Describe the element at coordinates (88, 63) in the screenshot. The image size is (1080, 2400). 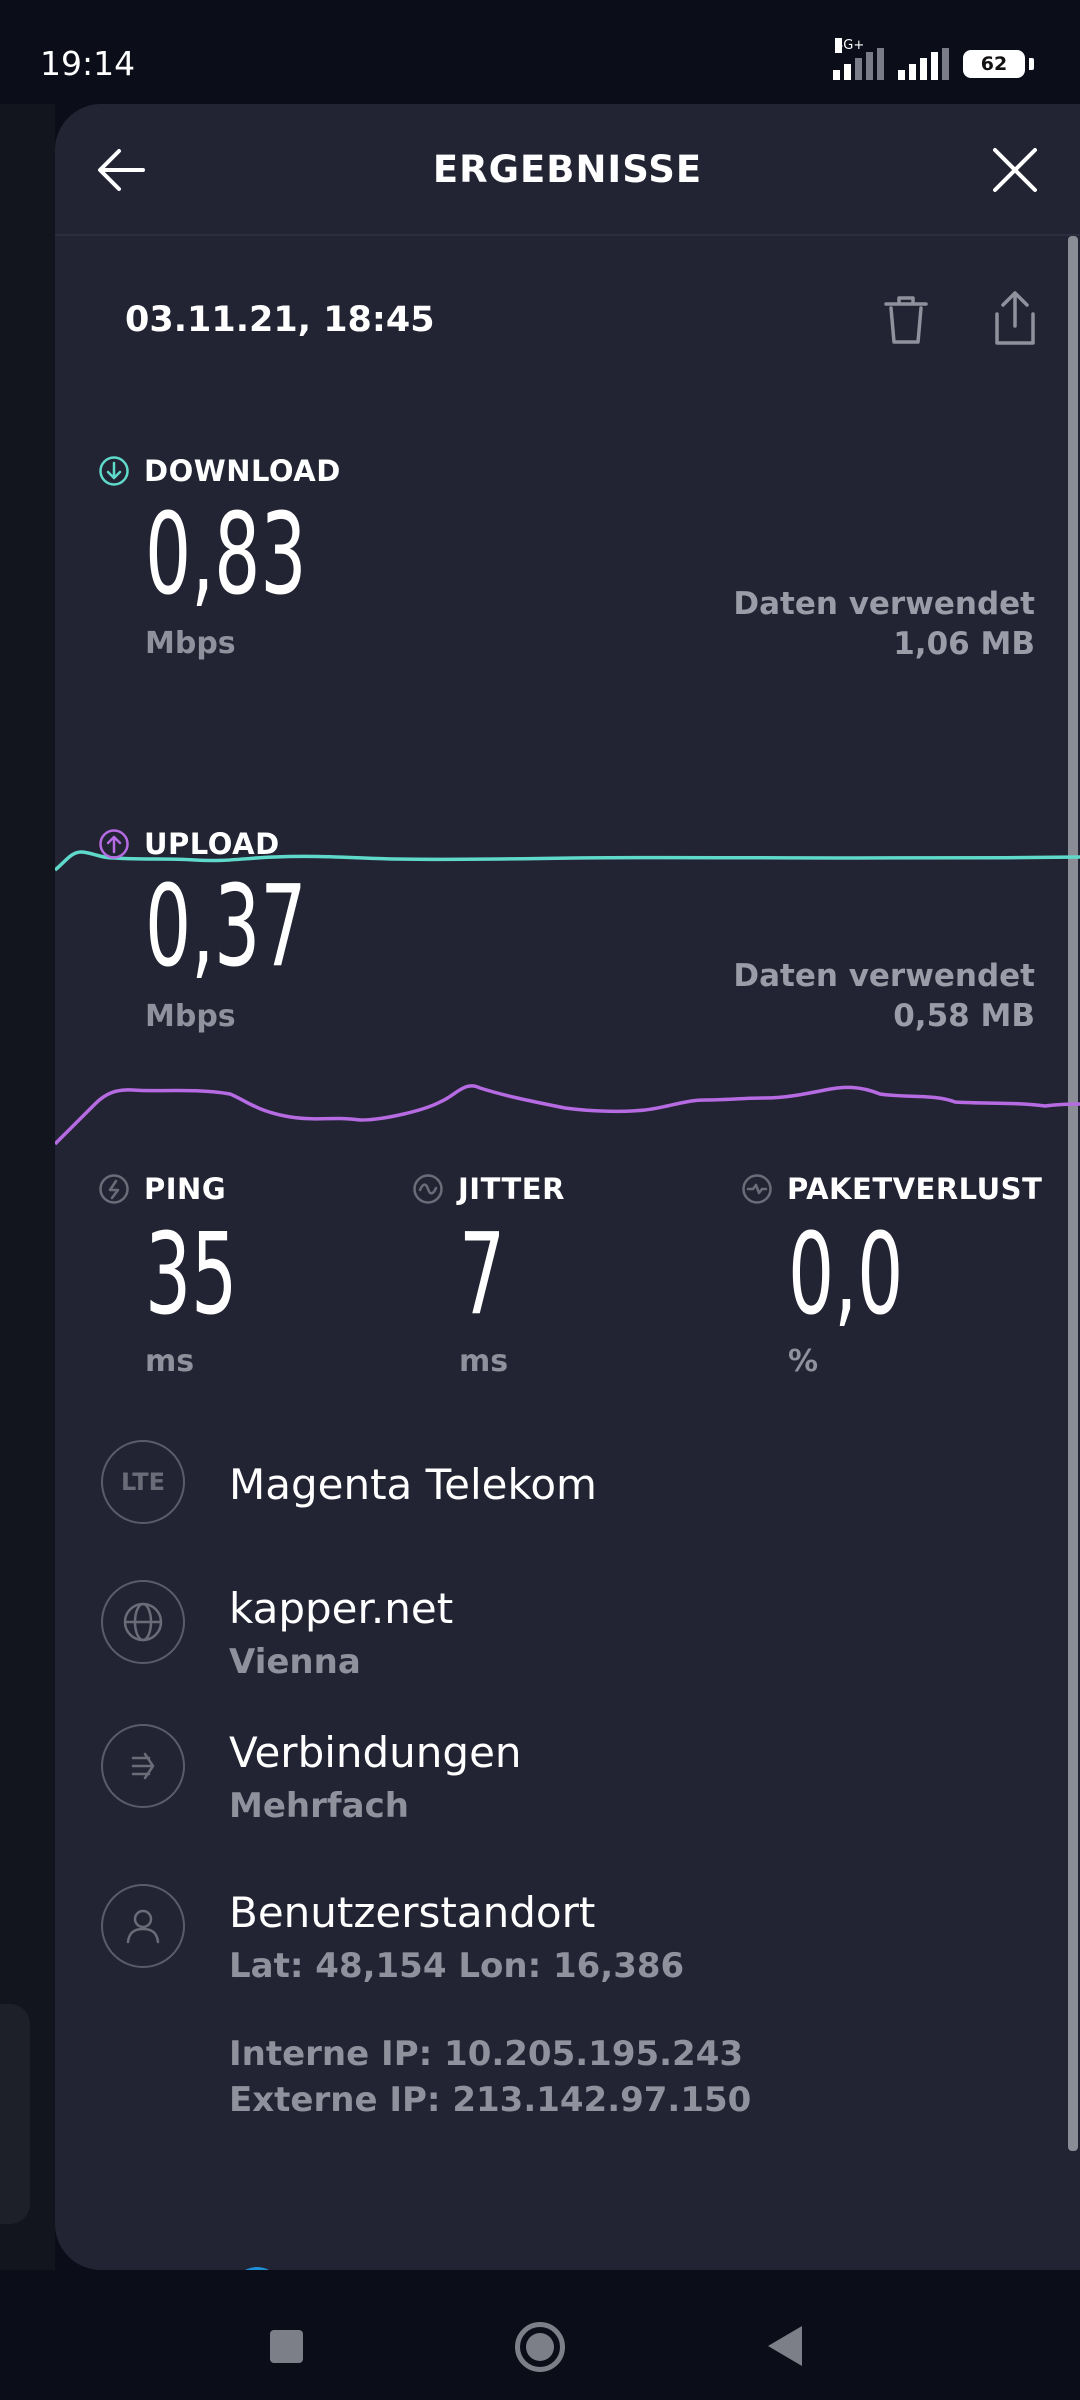
I see `status-time: 19:14` at that location.